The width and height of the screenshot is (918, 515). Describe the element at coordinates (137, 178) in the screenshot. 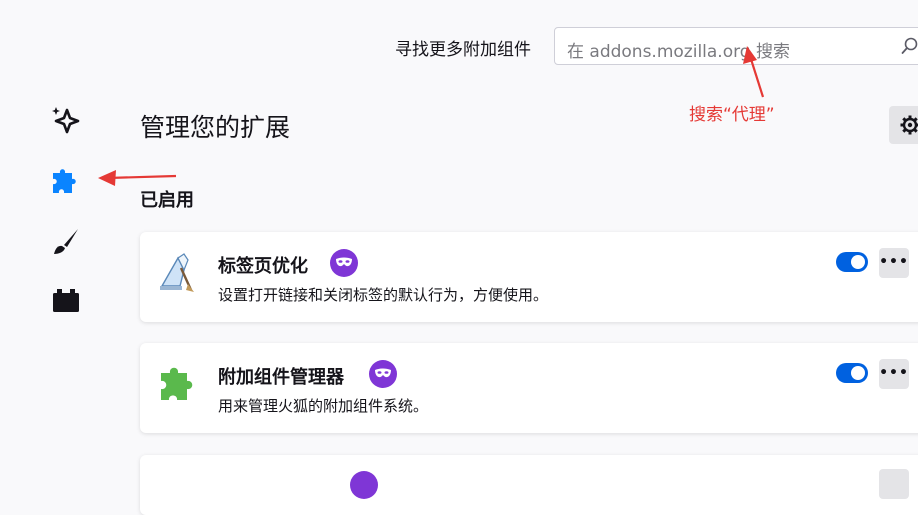

I see `arrow-left-icon` at that location.